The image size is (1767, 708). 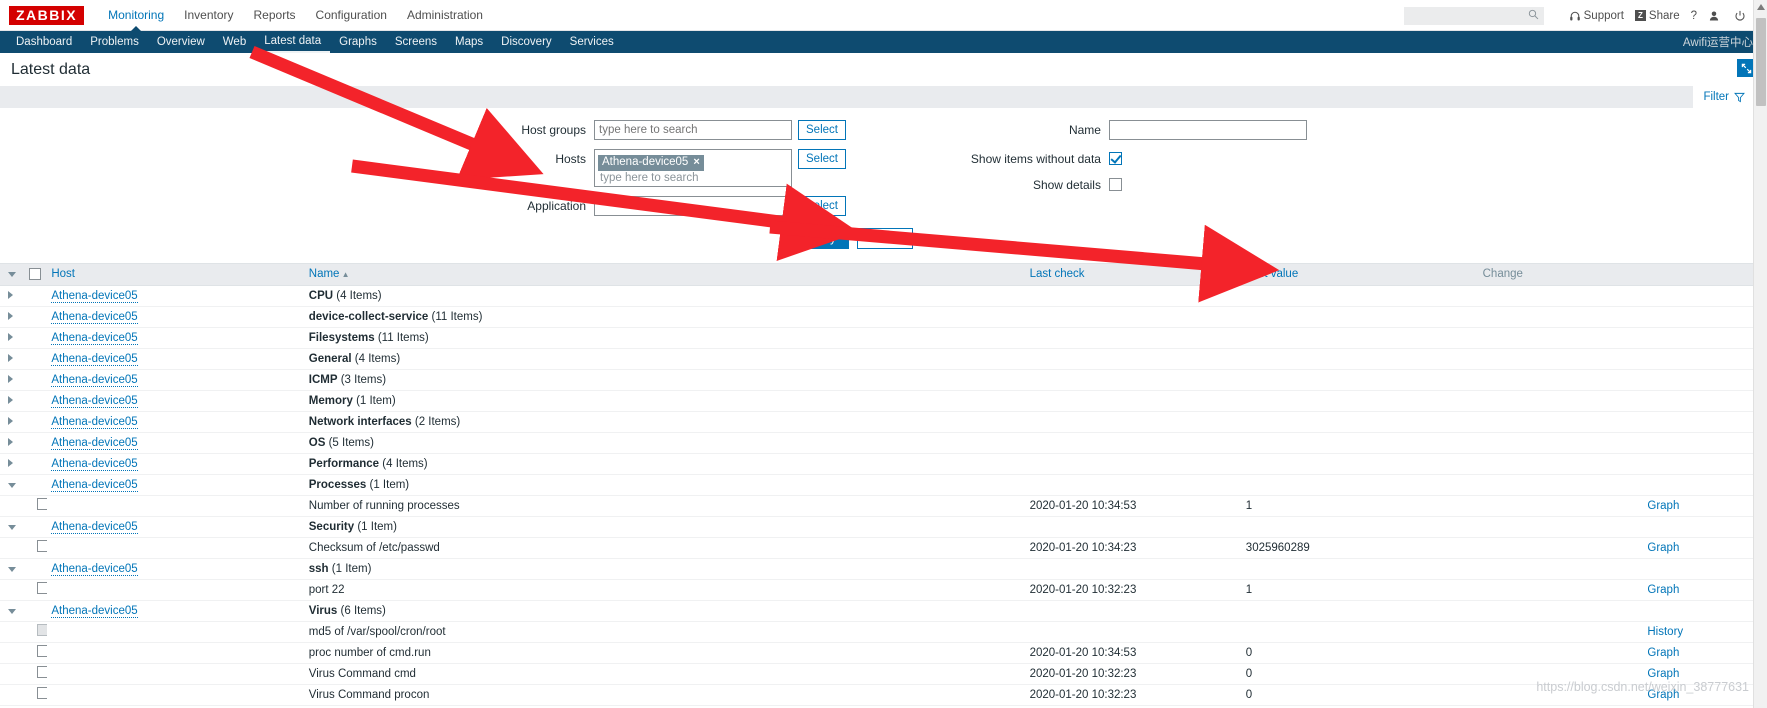 I want to click on sub-menu-item-web: Web, so click(x=234, y=42).